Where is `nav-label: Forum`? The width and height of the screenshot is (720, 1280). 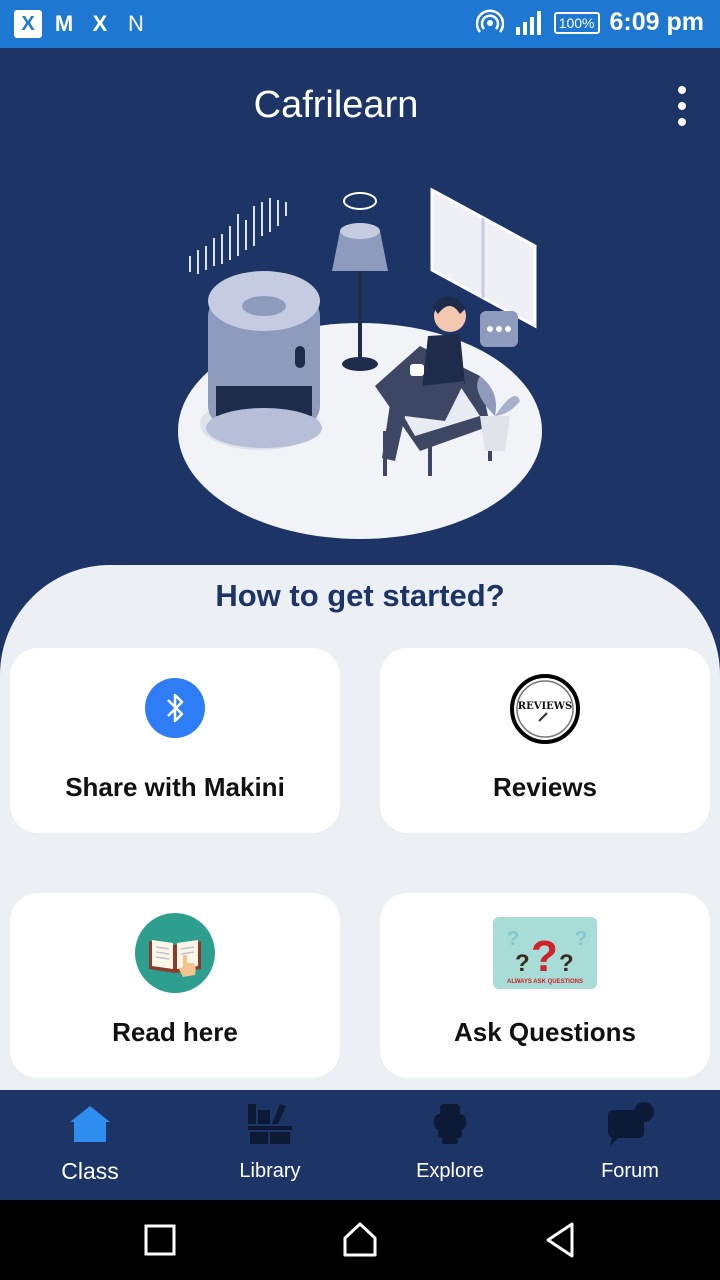 nav-label: Forum is located at coordinates (630, 1171).